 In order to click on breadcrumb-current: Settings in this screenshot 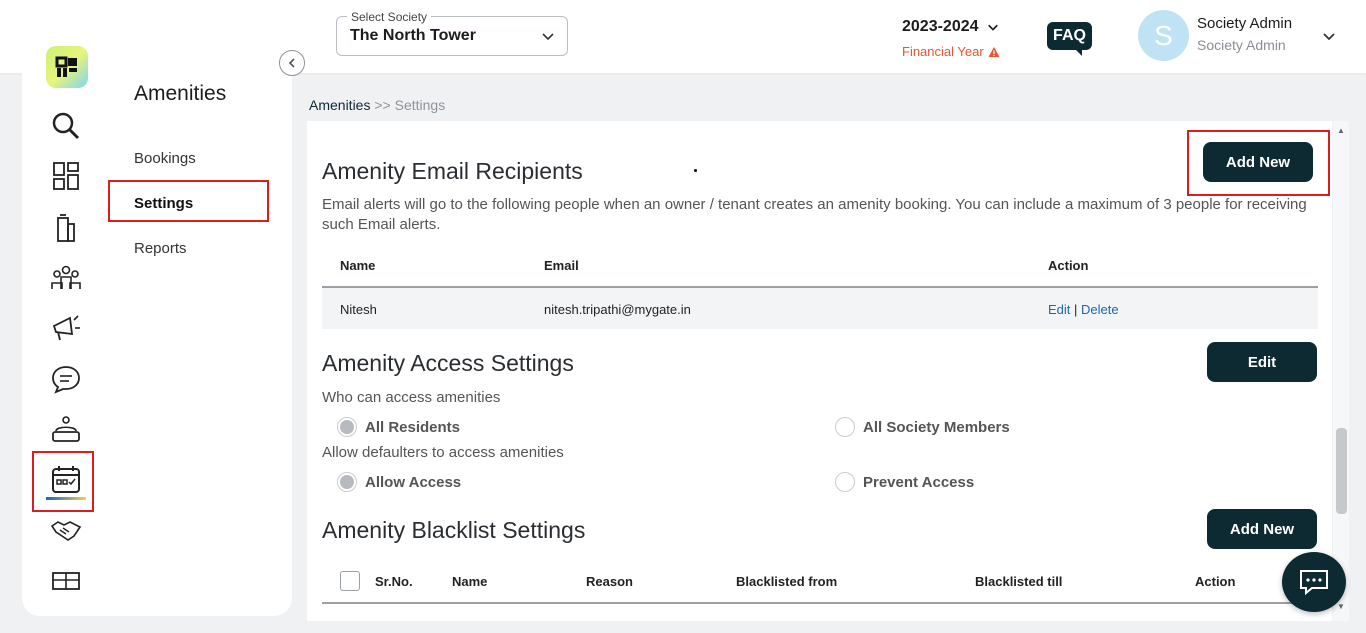, I will do `click(420, 105)`.